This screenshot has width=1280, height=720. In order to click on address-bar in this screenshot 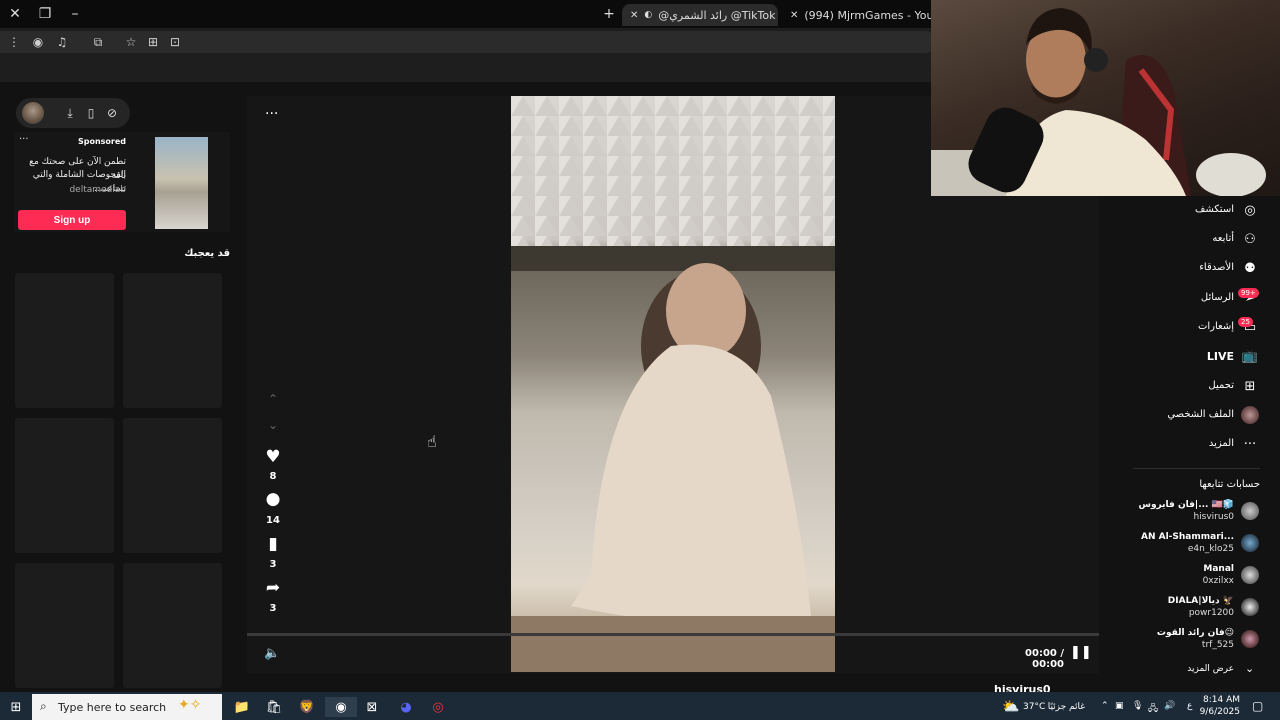, I will do `click(468, 42)`.